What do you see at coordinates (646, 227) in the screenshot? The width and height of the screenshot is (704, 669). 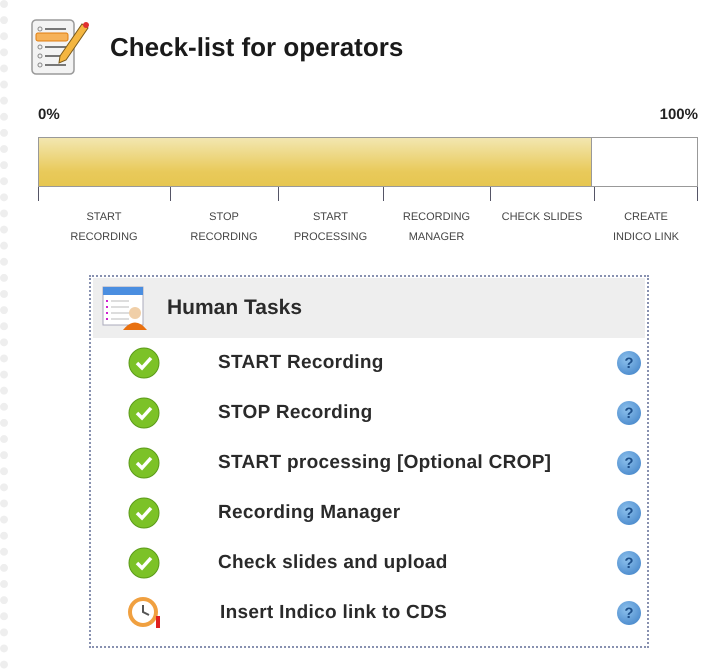 I see `stage-label: CREATE INDICO LINK` at bounding box center [646, 227].